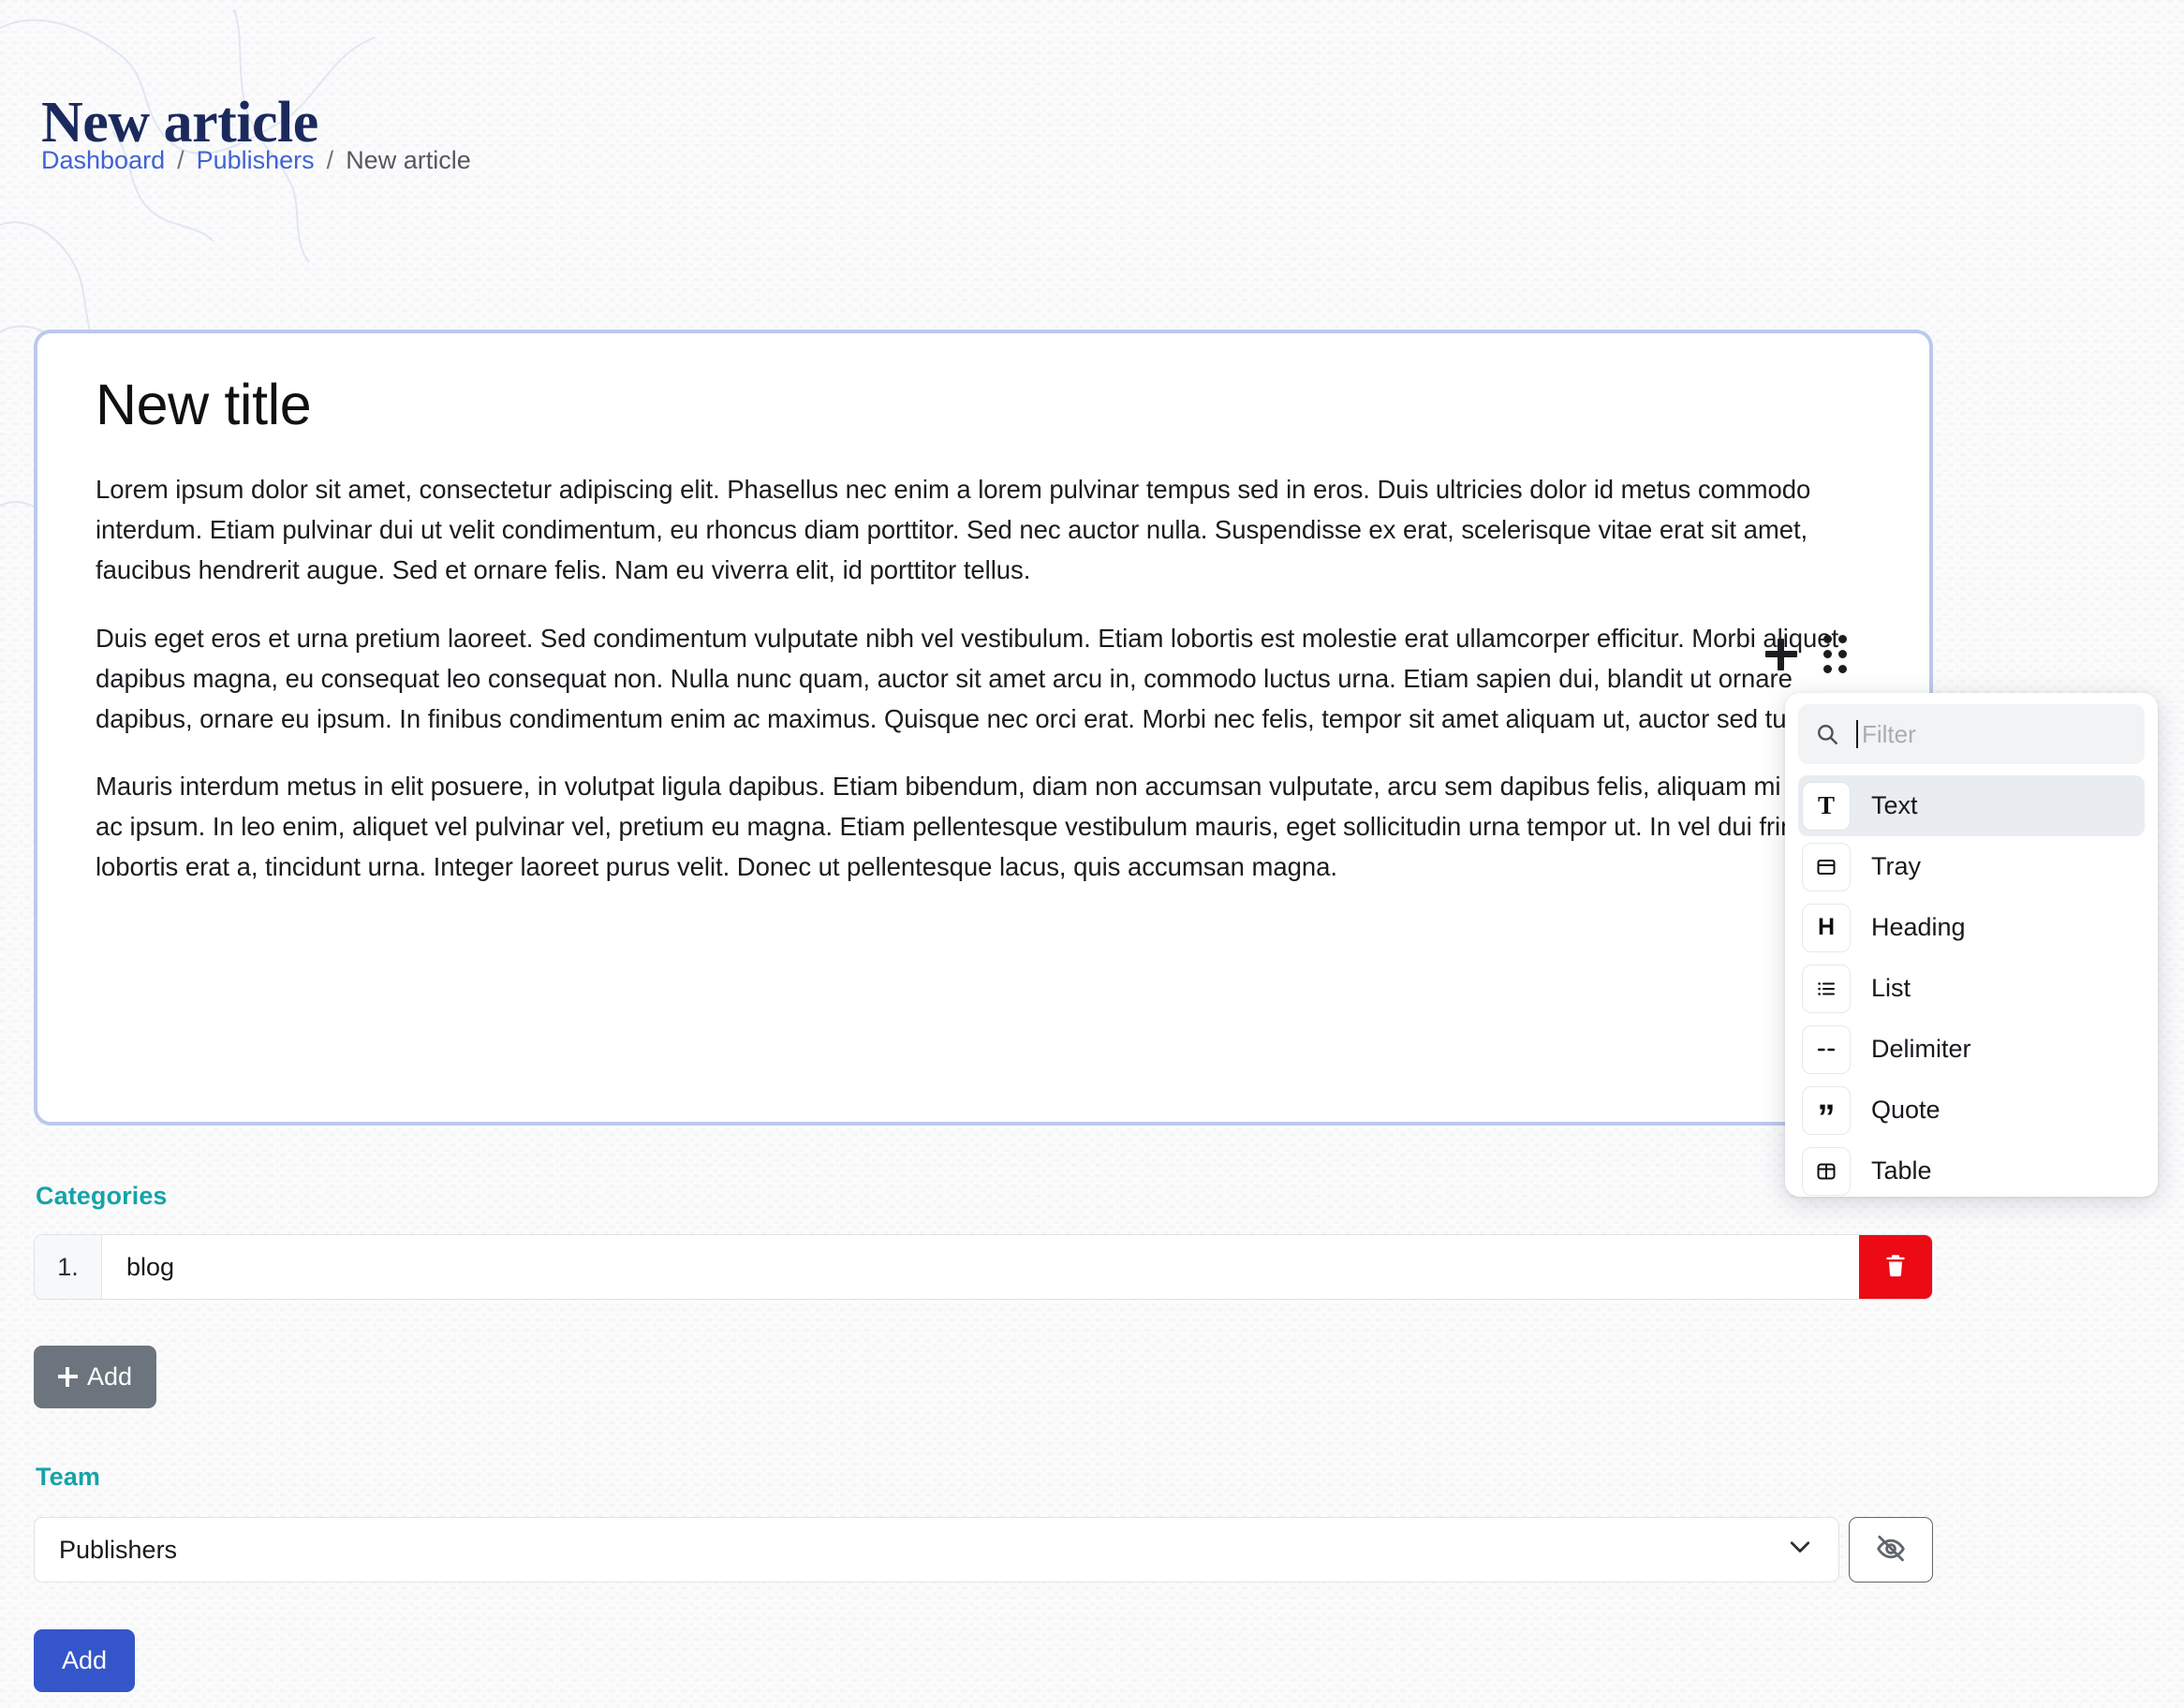  I want to click on quote-icon: ”, so click(1826, 1110).